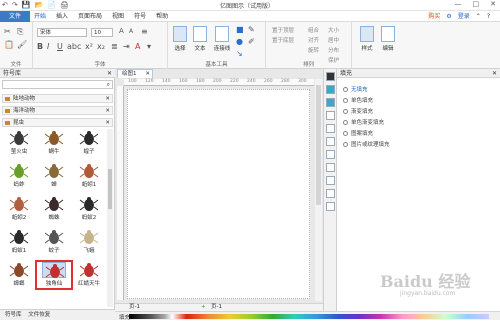 The height and width of the screenshot is (321, 500). What do you see at coordinates (19, 143) in the screenshot?
I see `symbol-item: 萤火虫` at bounding box center [19, 143].